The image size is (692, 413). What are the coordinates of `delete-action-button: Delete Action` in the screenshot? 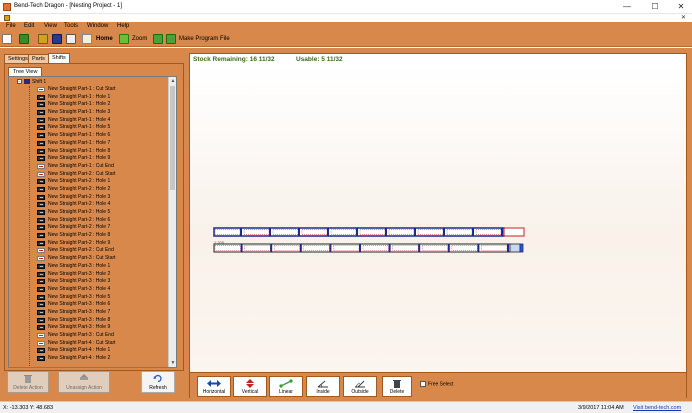 It's located at (28, 382).